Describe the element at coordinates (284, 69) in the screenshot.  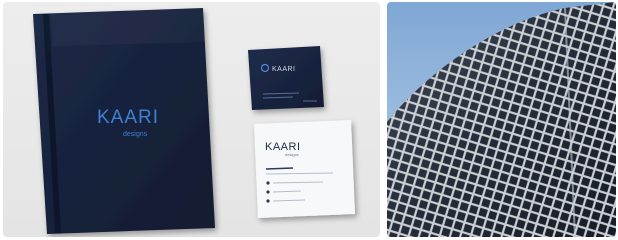
I see `dark-card-logo-text: KAARI` at that location.